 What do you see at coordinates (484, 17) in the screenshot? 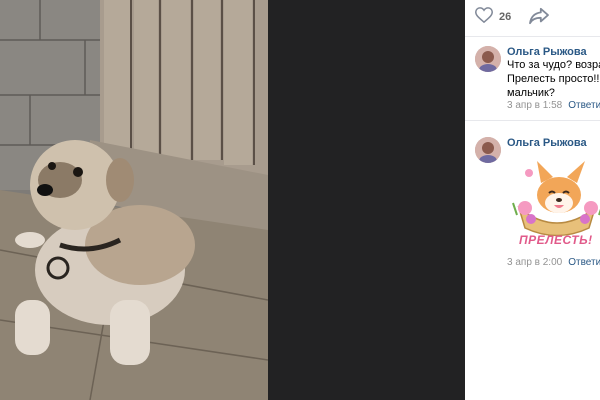
I see `heart-icon` at bounding box center [484, 17].